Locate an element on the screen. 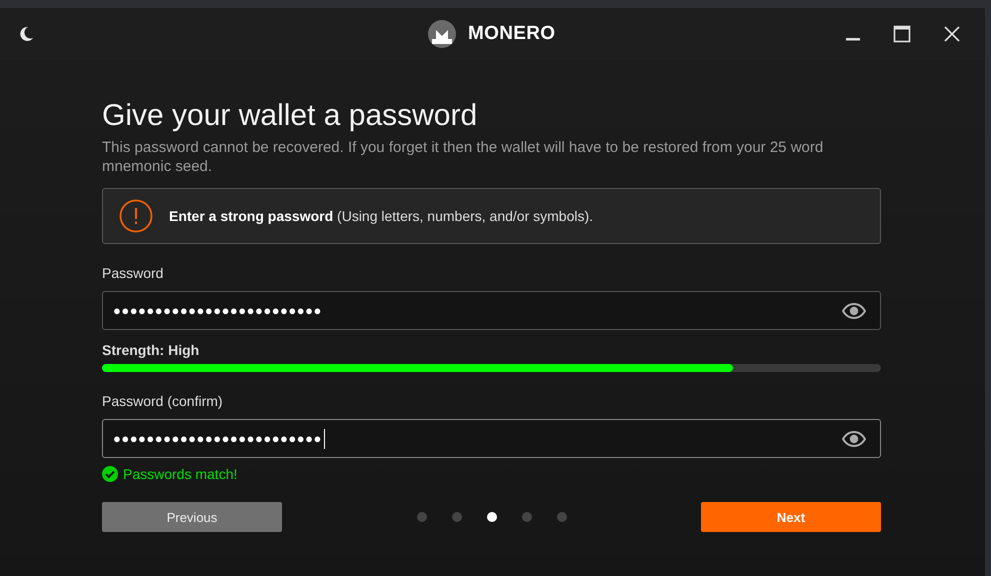  close-icon is located at coordinates (952, 34).